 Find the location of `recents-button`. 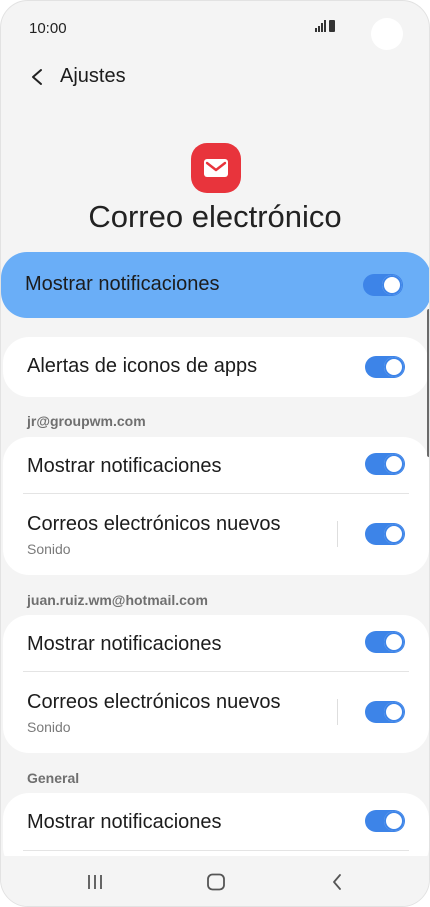

recents-button is located at coordinates (95, 882).